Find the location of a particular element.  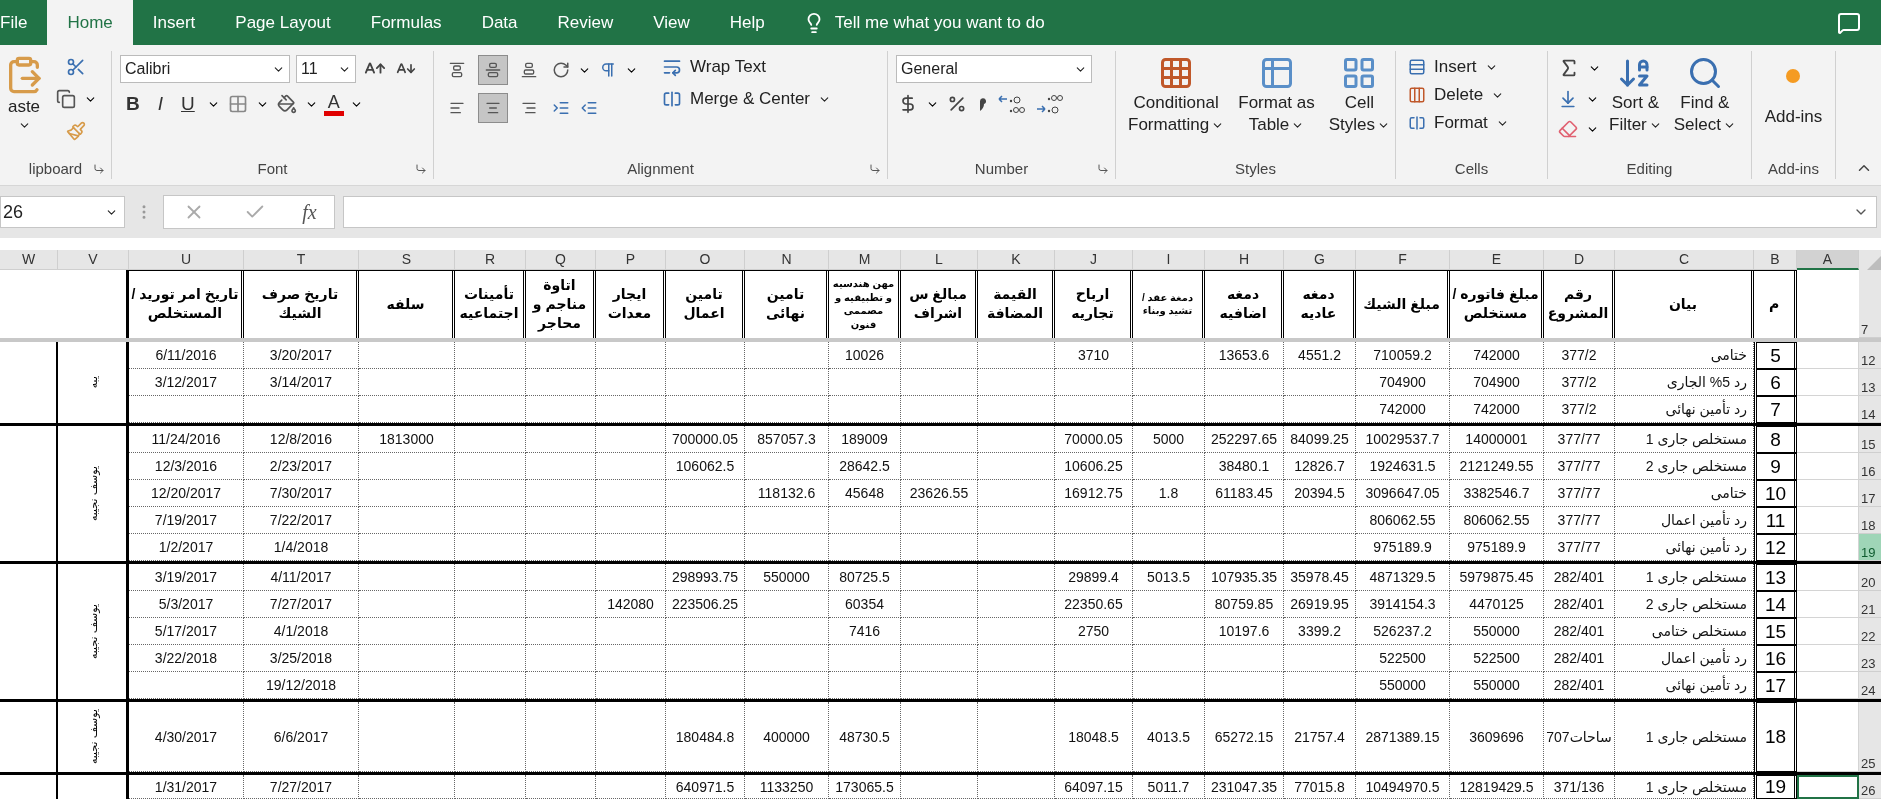

column-header: E is located at coordinates (1497, 260).